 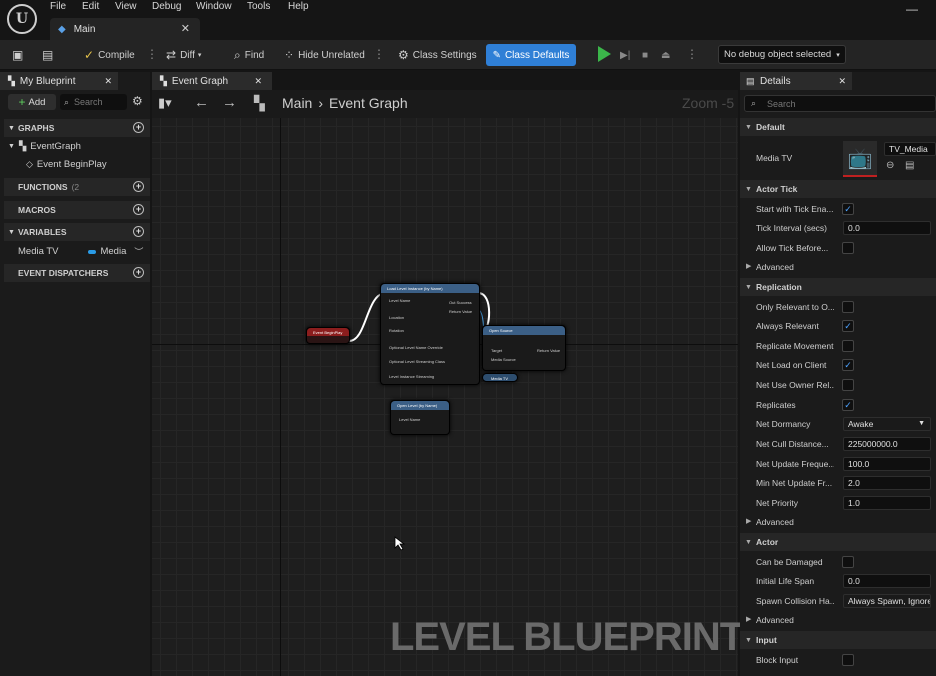 What do you see at coordinates (396, 330) in the screenshot?
I see `pin-rotation: Rotation` at bounding box center [396, 330].